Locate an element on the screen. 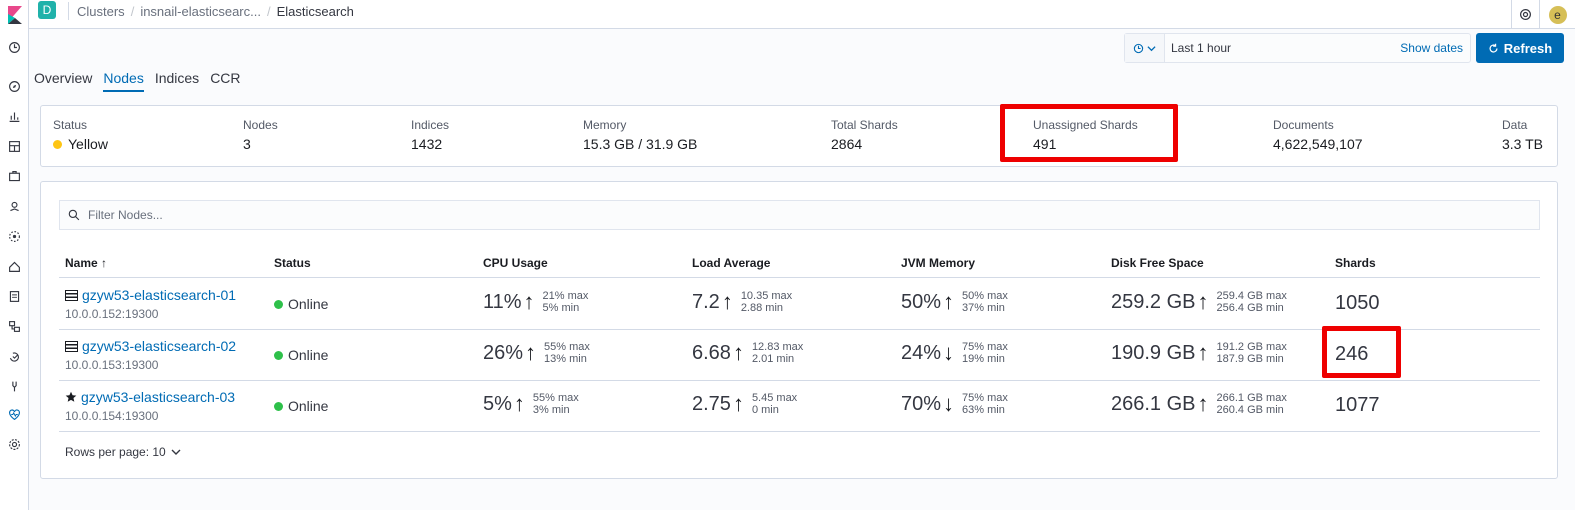 This screenshot has width=1575, height=510. disk-max: 259.4 GB max is located at coordinates (1251, 296).